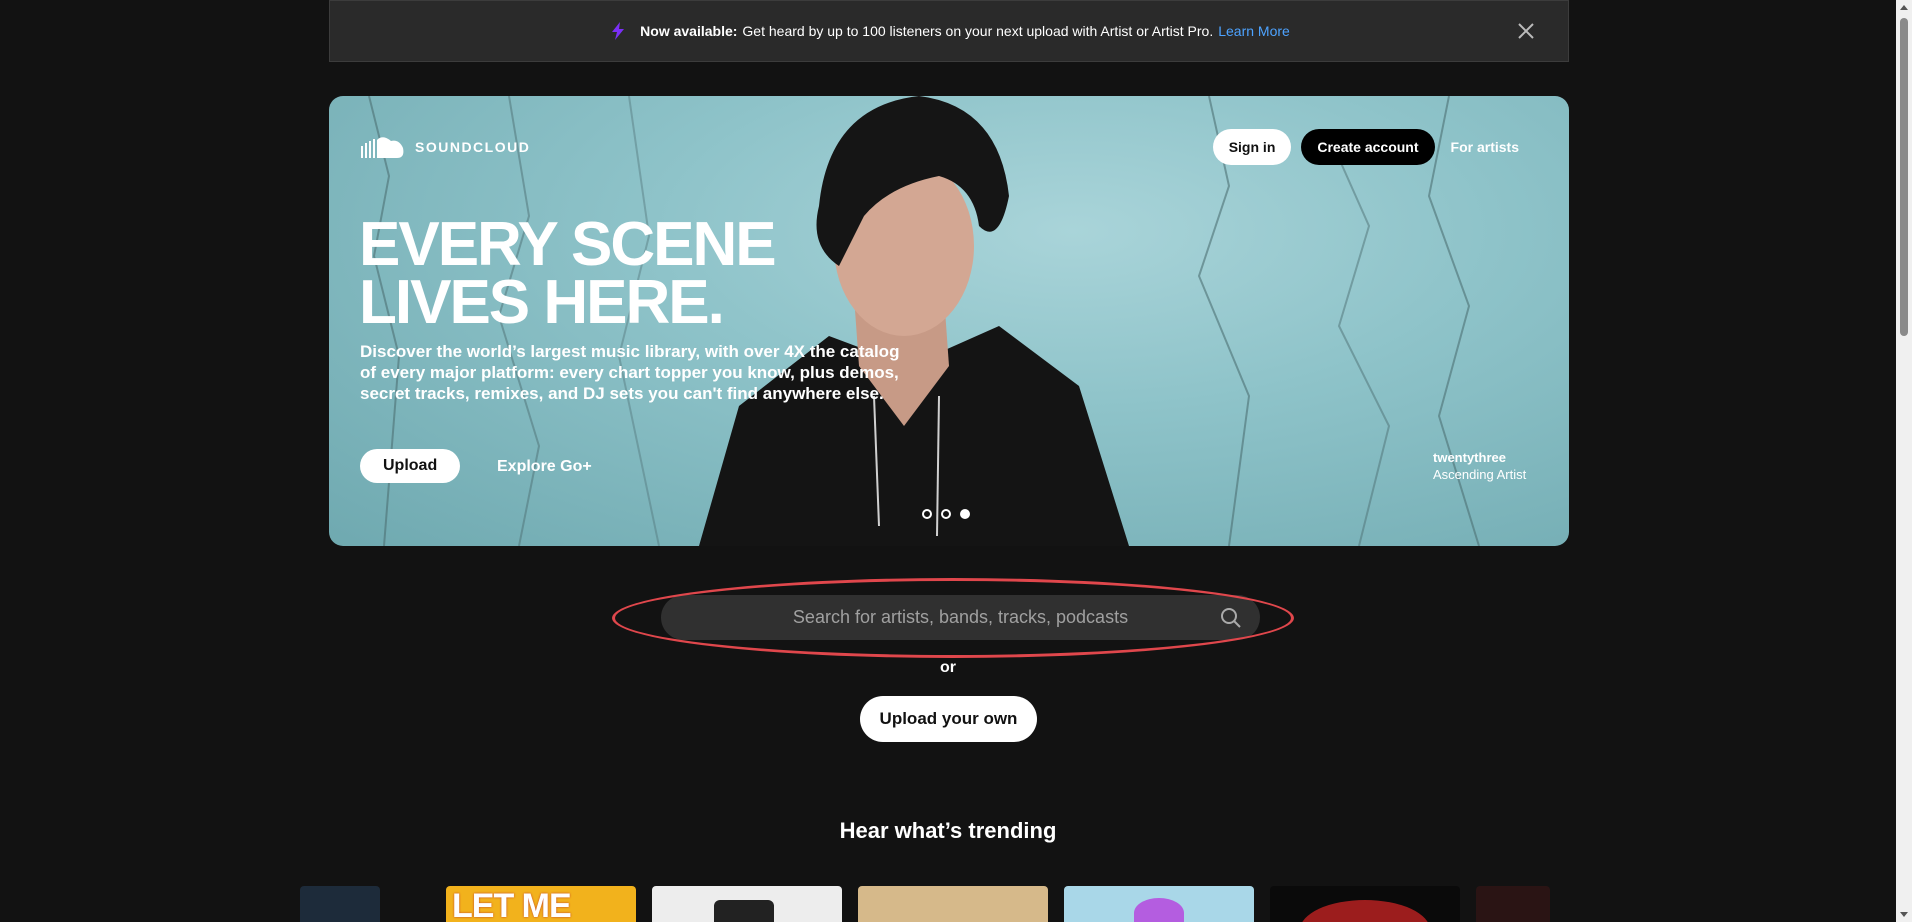 The height and width of the screenshot is (922, 1912). I want to click on artist-credit-name: twentythree, so click(1469, 457).